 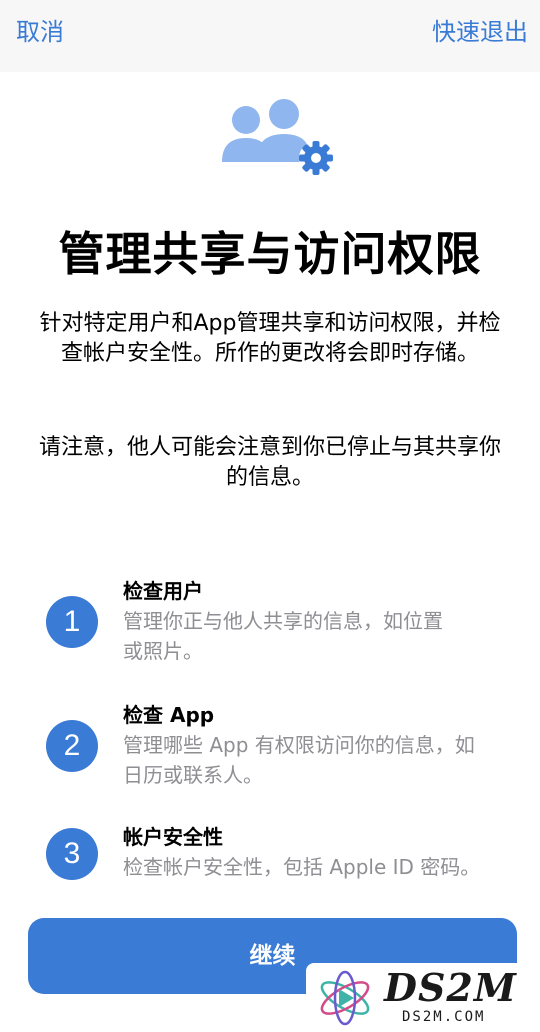 What do you see at coordinates (302, 867) in the screenshot?
I see `step-description: 检查帐户安全性，包括 Apple ID 密码。` at bounding box center [302, 867].